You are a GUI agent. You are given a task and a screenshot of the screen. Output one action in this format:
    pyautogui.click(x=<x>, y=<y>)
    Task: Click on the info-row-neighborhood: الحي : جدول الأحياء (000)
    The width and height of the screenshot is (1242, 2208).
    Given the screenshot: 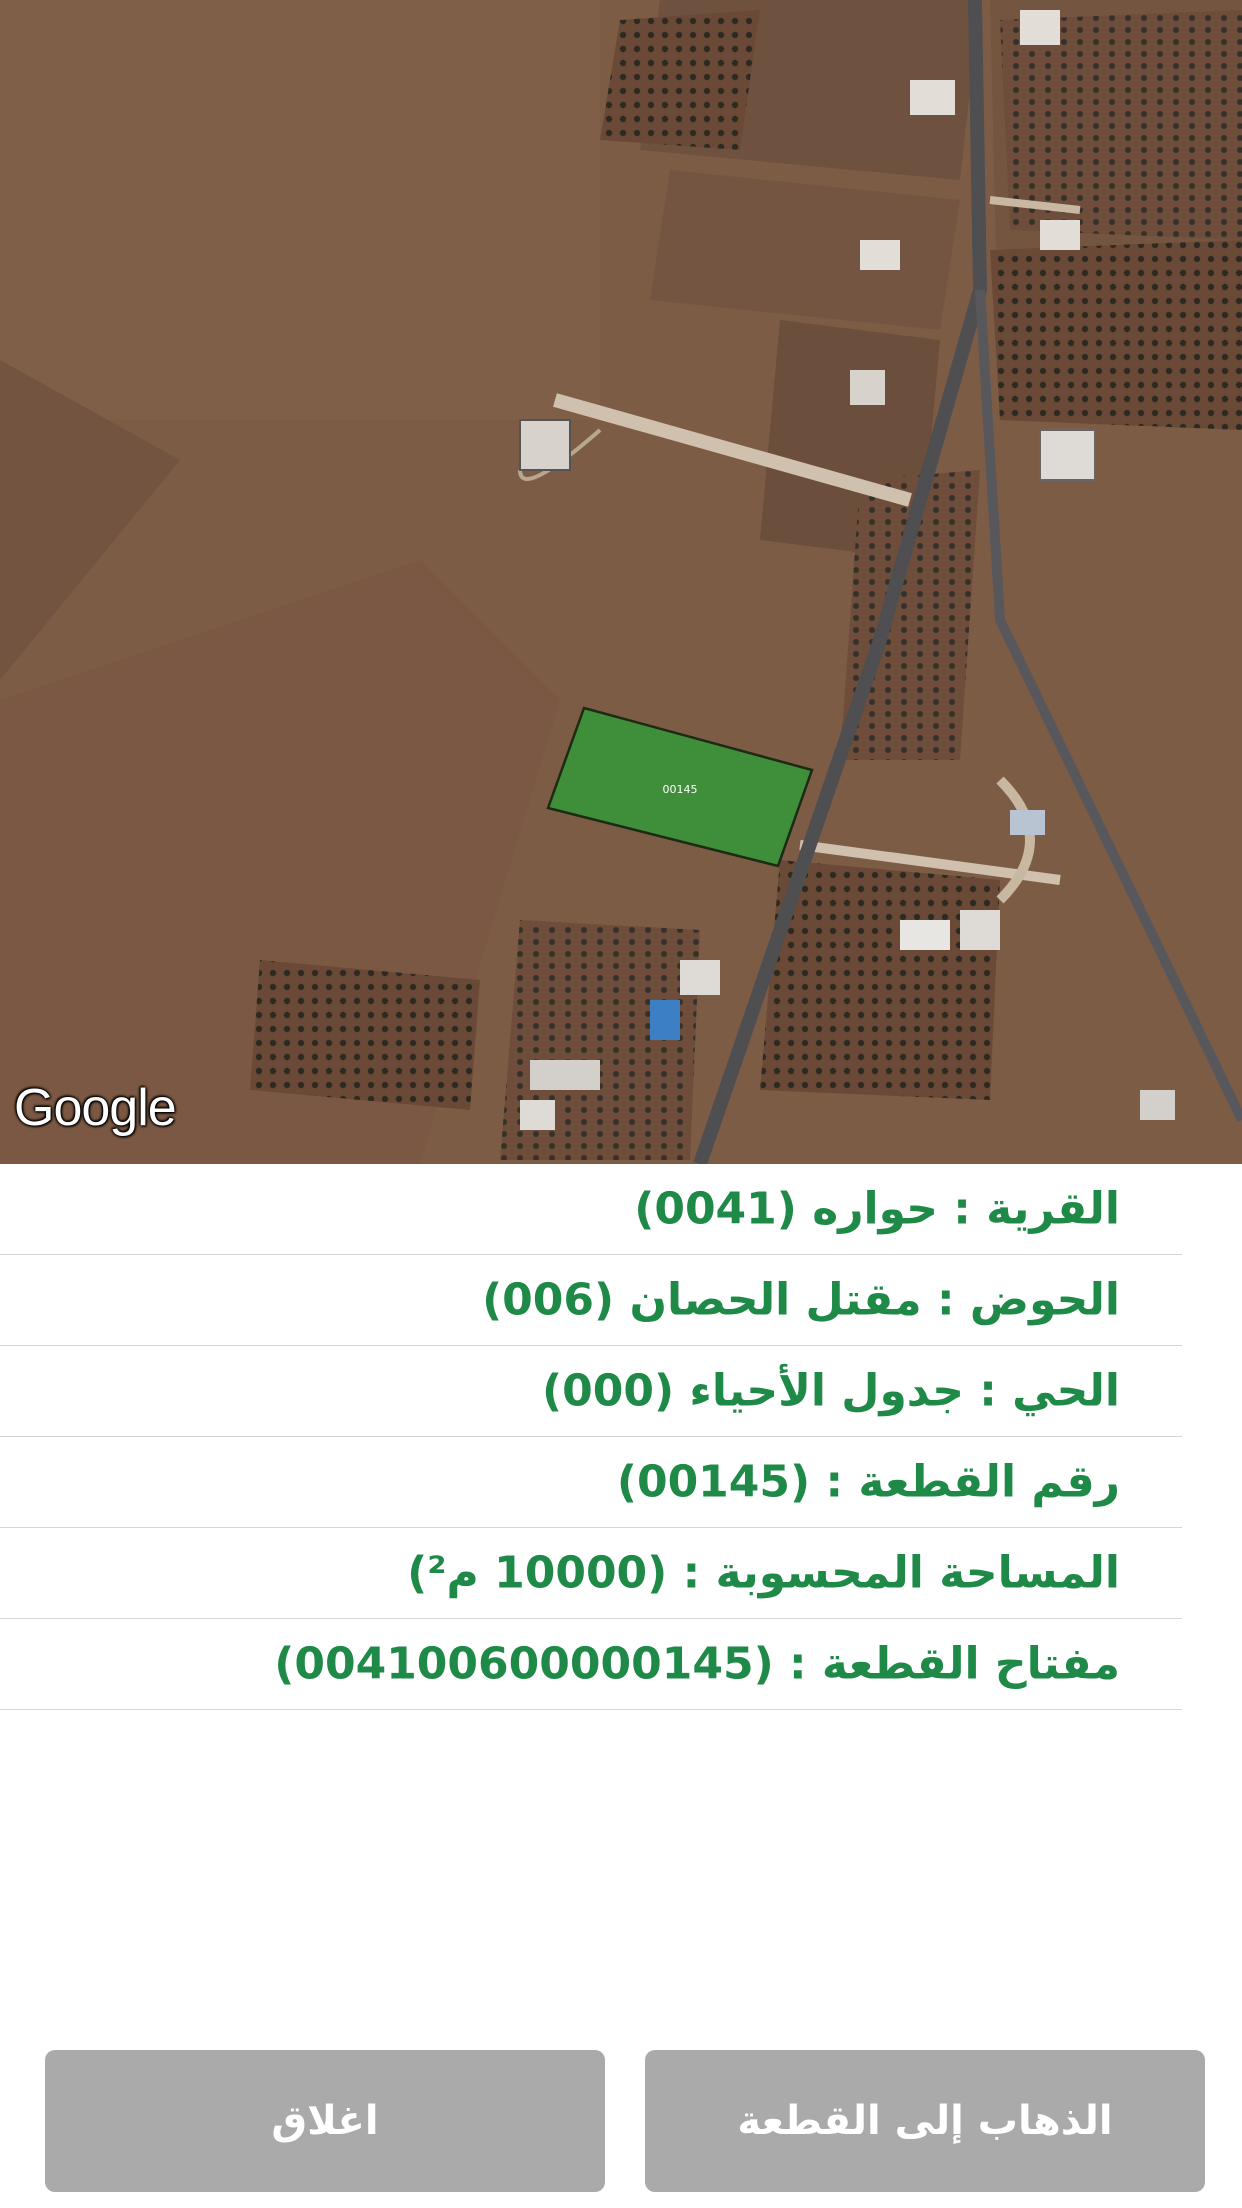 What is the action you would take?
    pyautogui.click(x=591, y=1391)
    